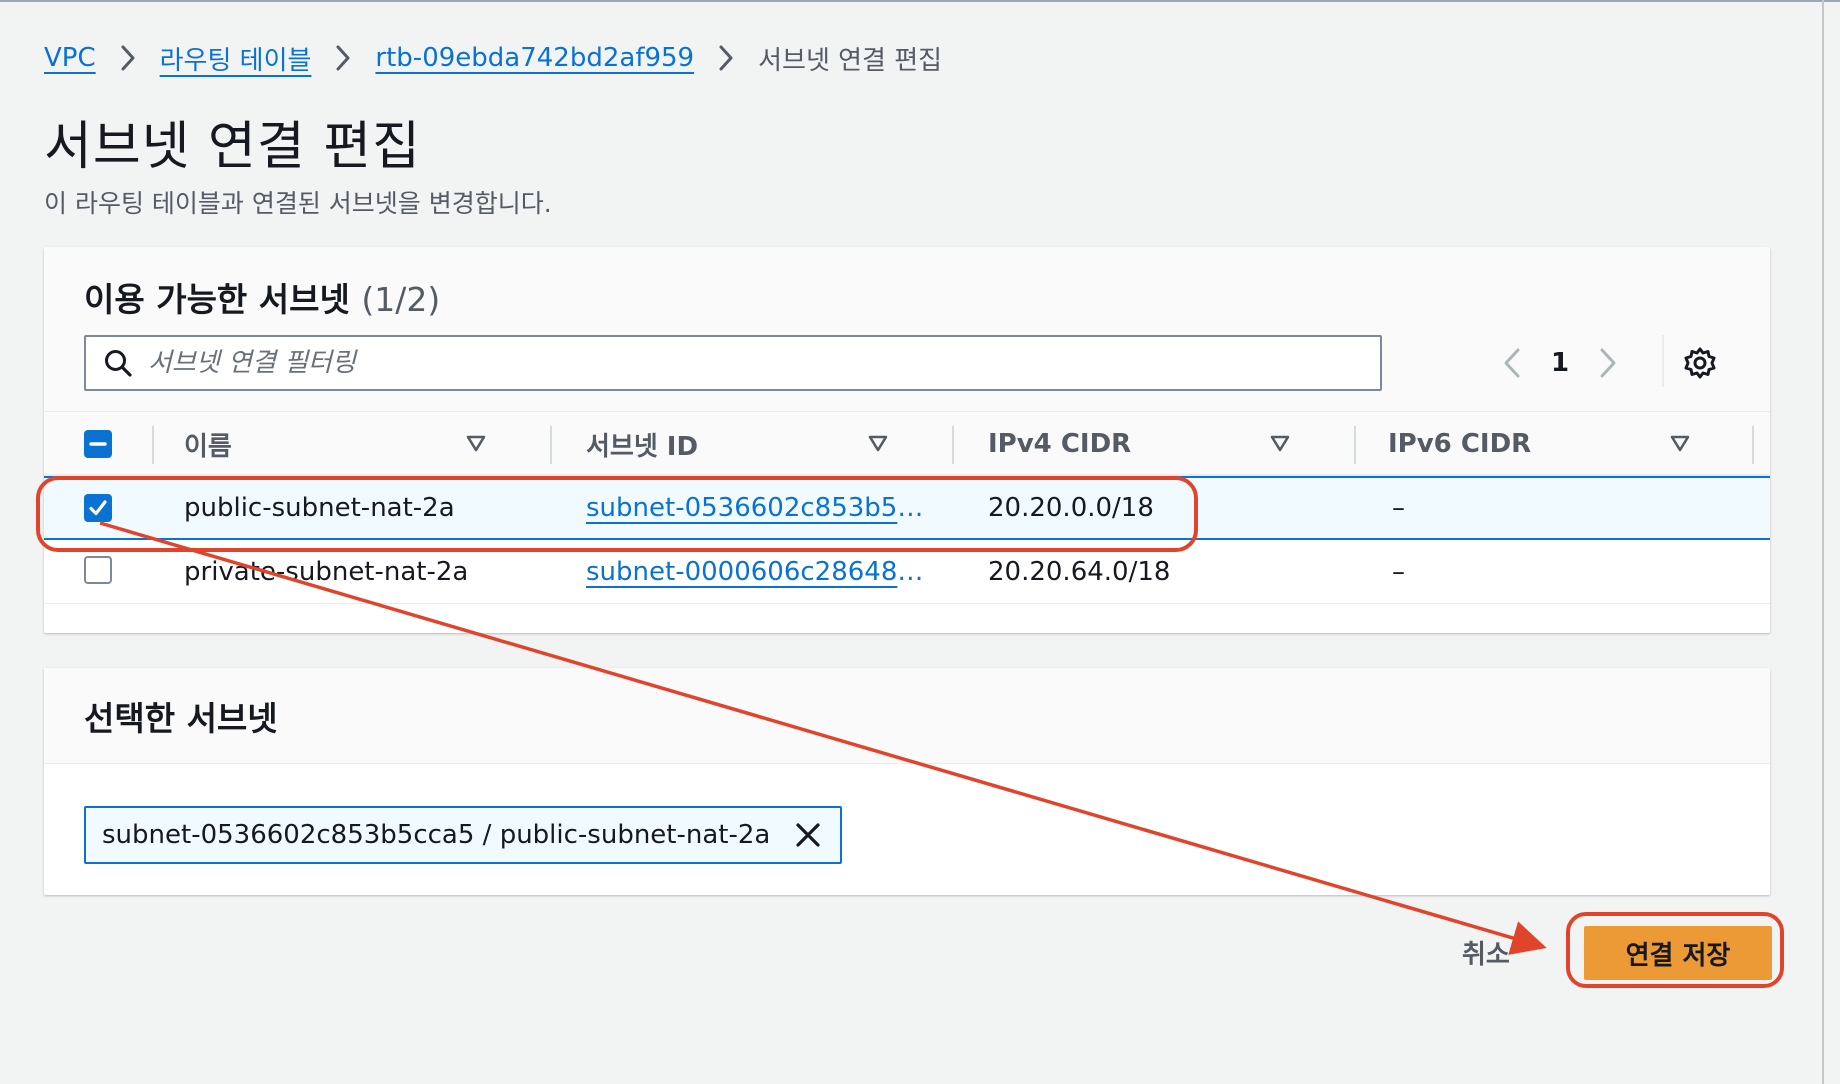 The height and width of the screenshot is (1084, 1840). What do you see at coordinates (1512, 363) in the screenshot?
I see `chevron-left-icon` at bounding box center [1512, 363].